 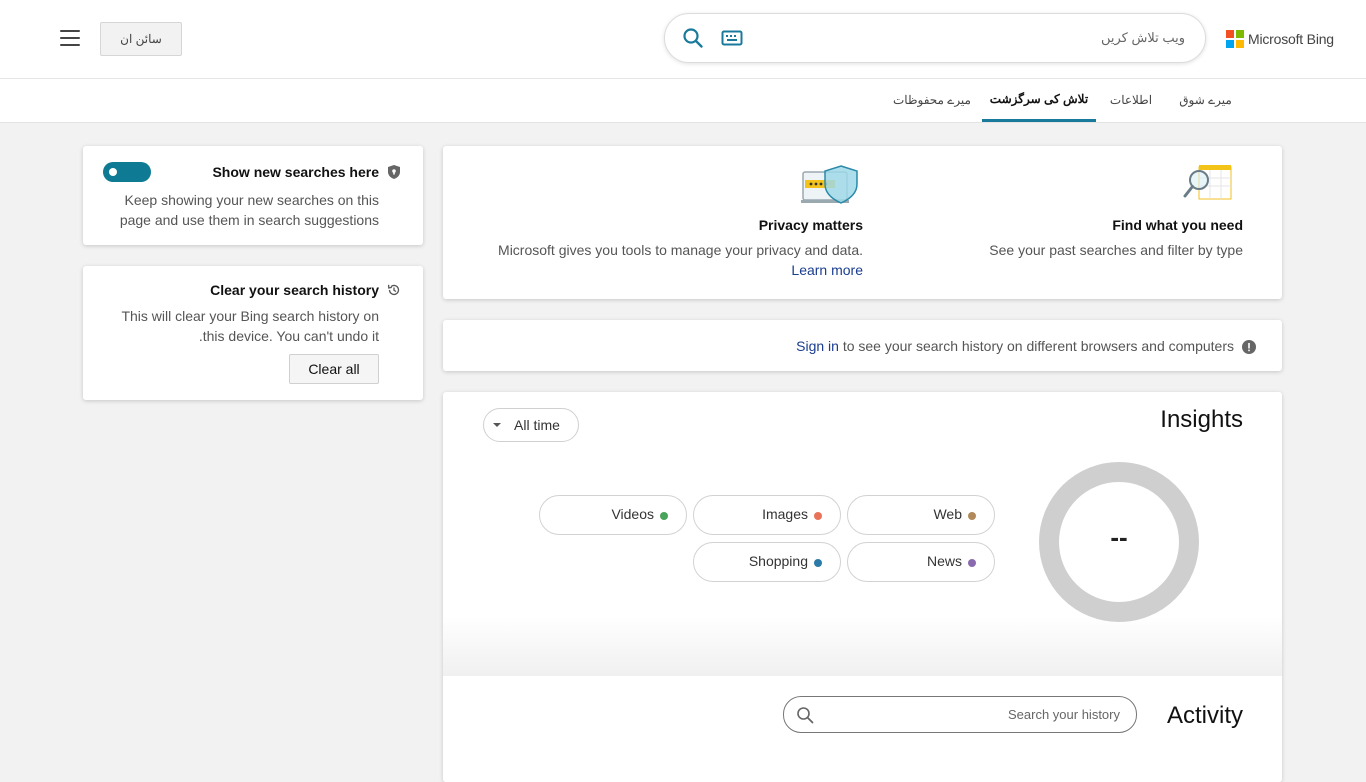 I want to click on category-shopping-label: Shopping, so click(x=778, y=561).